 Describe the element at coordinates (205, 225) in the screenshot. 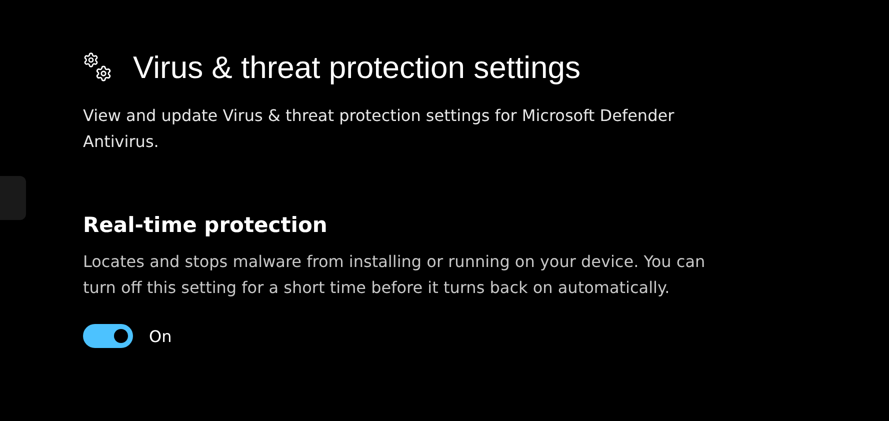

I see `section-heading: Real-time protection` at that location.